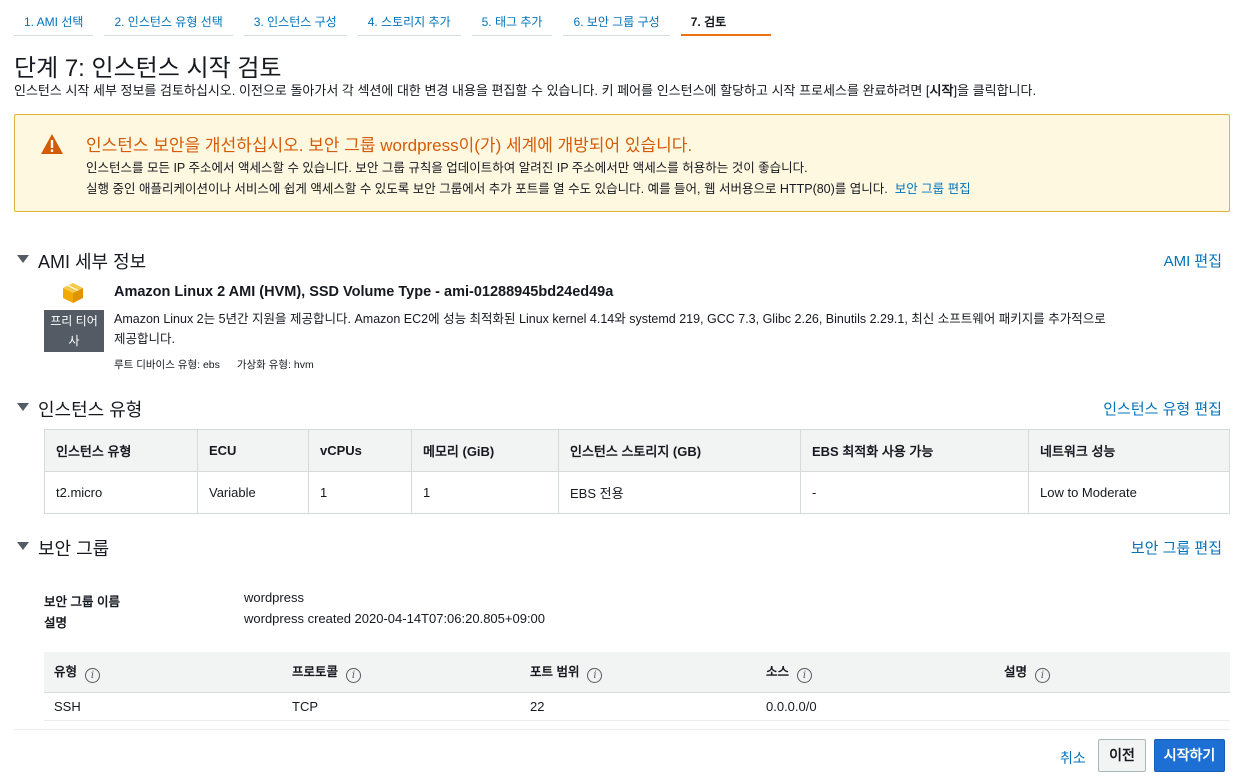 This screenshot has width=1239, height=780. What do you see at coordinates (1073, 758) in the screenshot?
I see `cancel-button: 취소` at bounding box center [1073, 758].